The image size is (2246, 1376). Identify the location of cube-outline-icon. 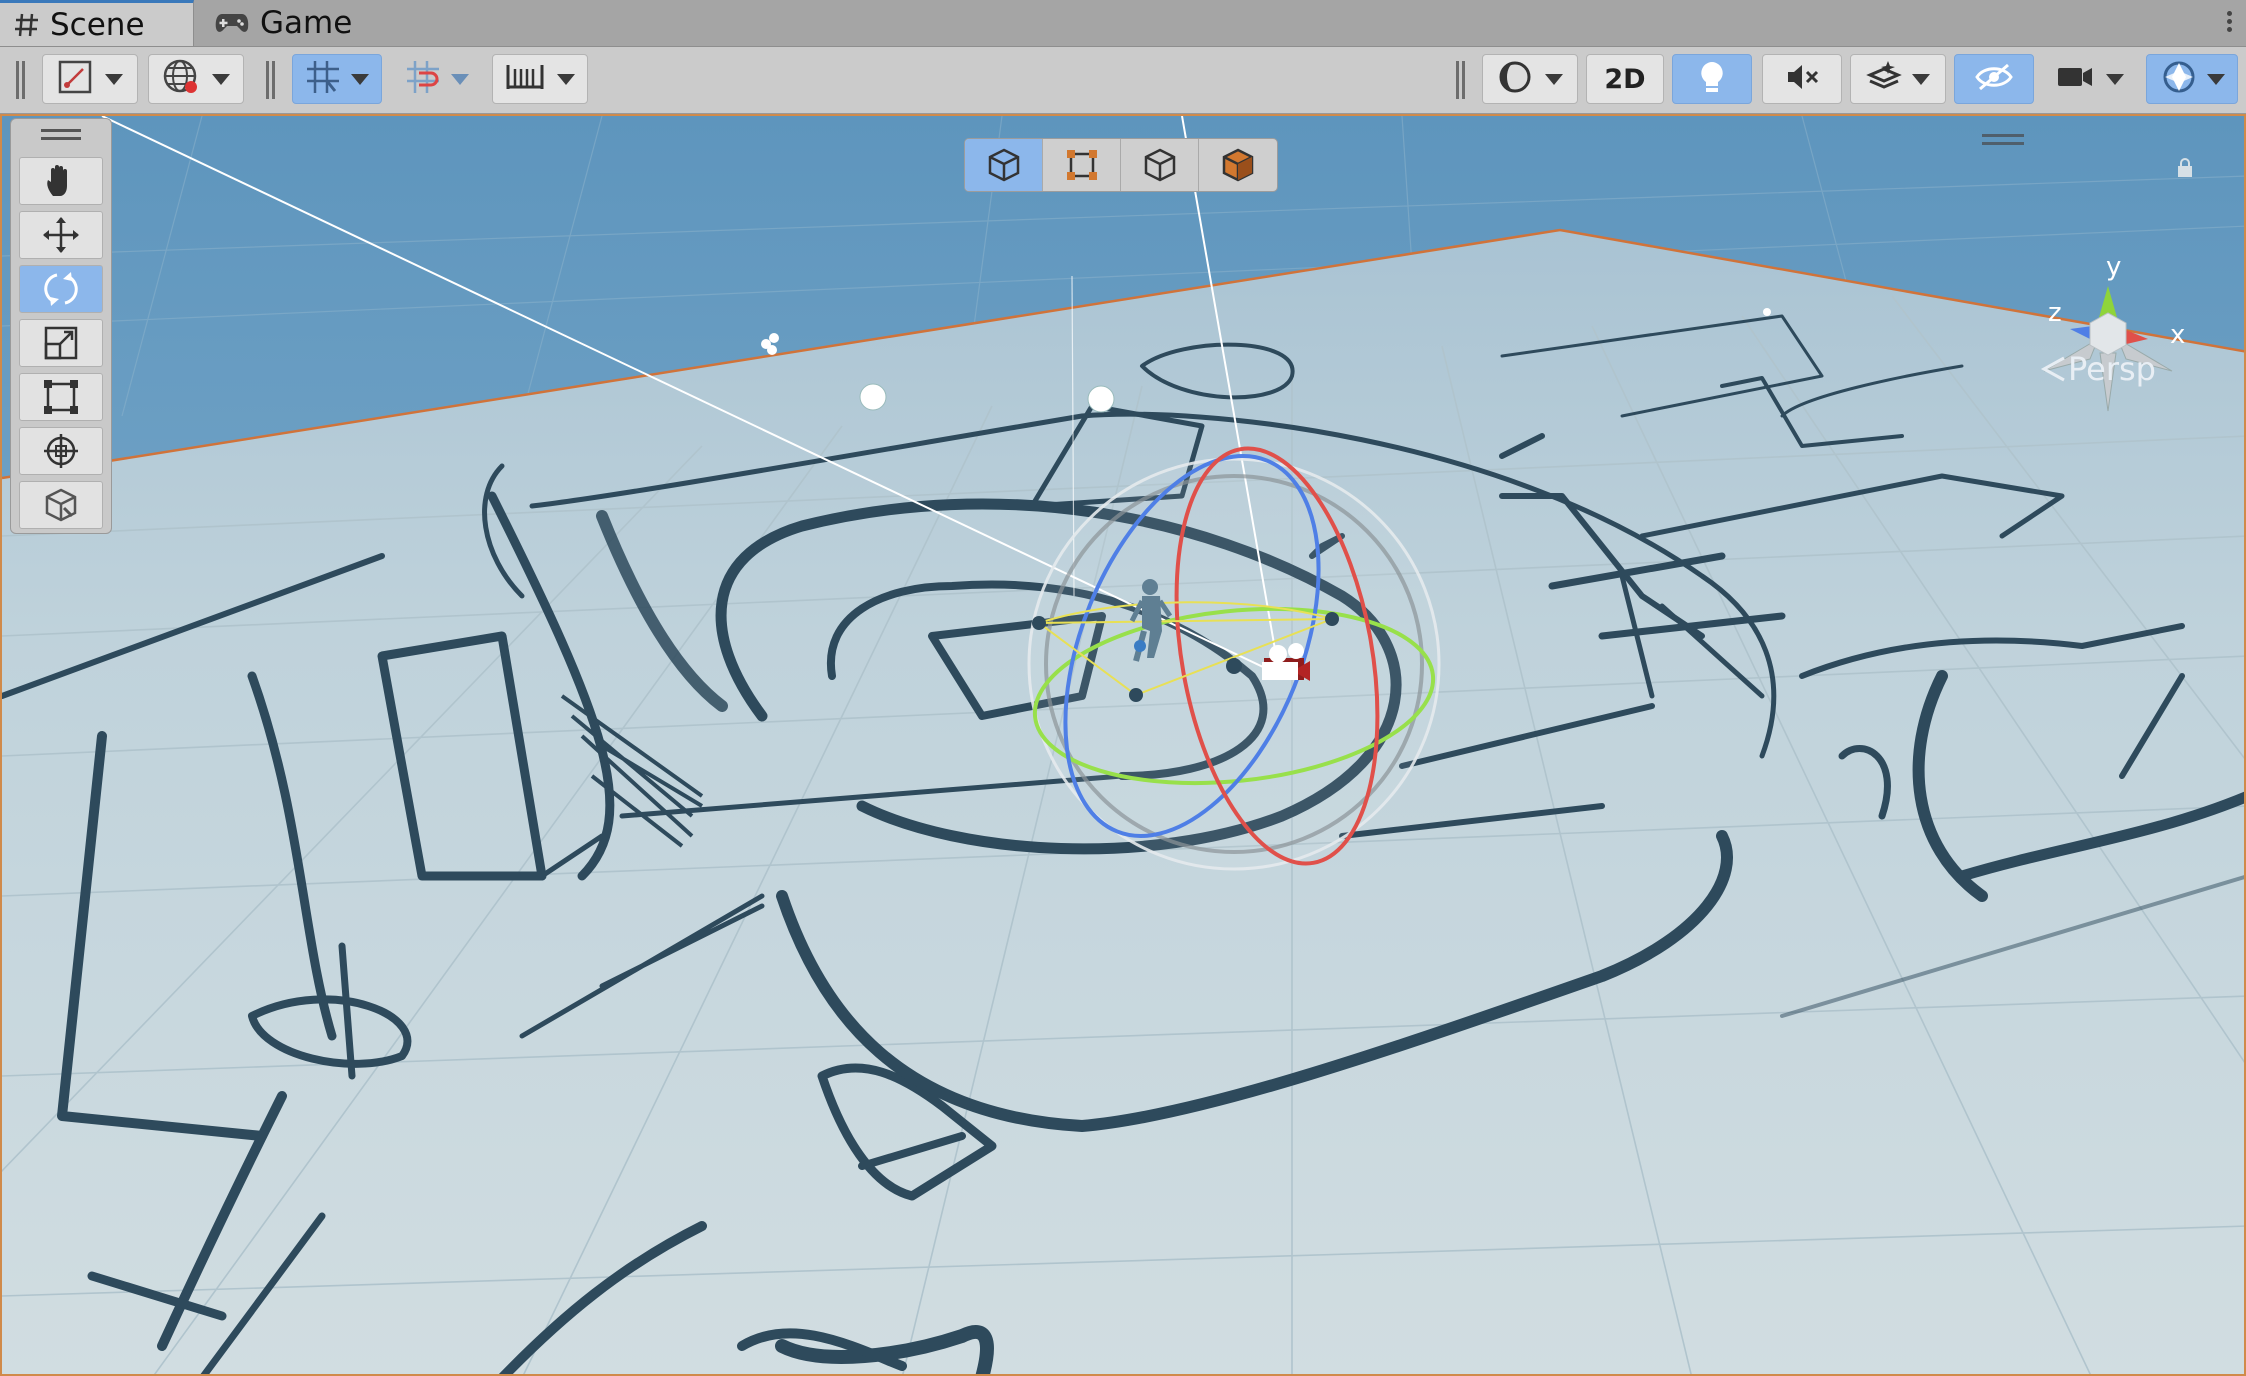
(1159, 165).